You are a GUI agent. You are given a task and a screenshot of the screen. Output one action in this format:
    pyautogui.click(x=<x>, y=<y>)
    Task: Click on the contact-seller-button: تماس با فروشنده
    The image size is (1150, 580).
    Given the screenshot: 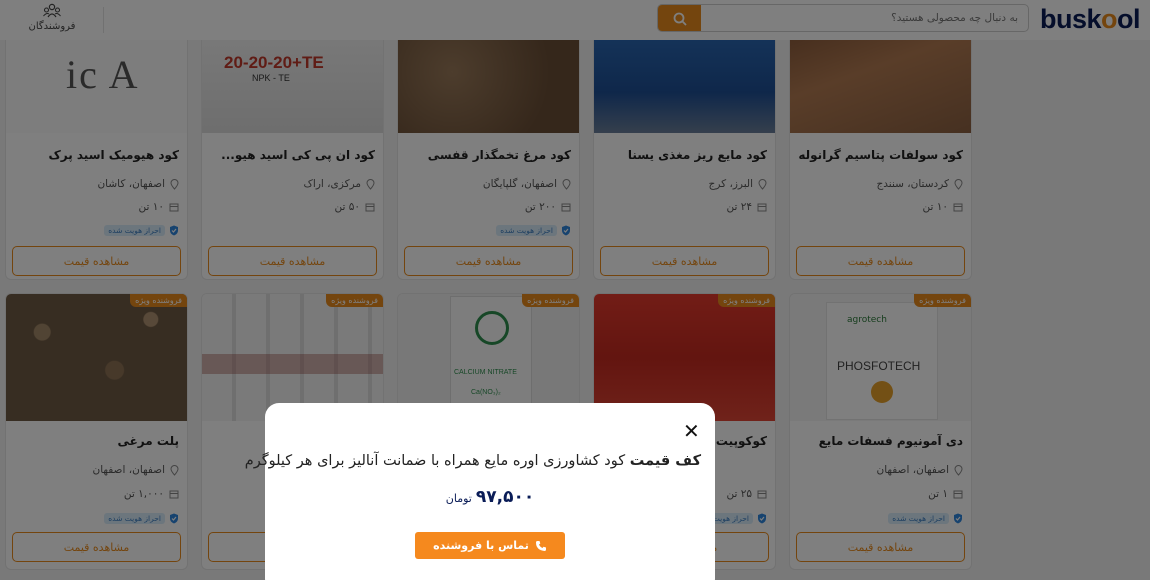 What is the action you would take?
    pyautogui.click(x=490, y=545)
    